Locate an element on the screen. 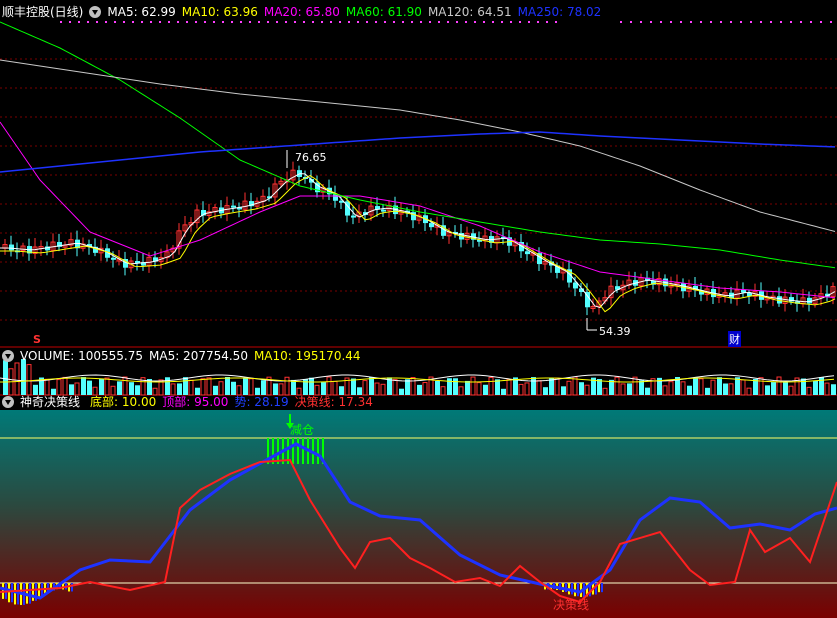 This screenshot has height=618, width=837. ma-legend-5: MA250: 78.02 is located at coordinates (559, 12).